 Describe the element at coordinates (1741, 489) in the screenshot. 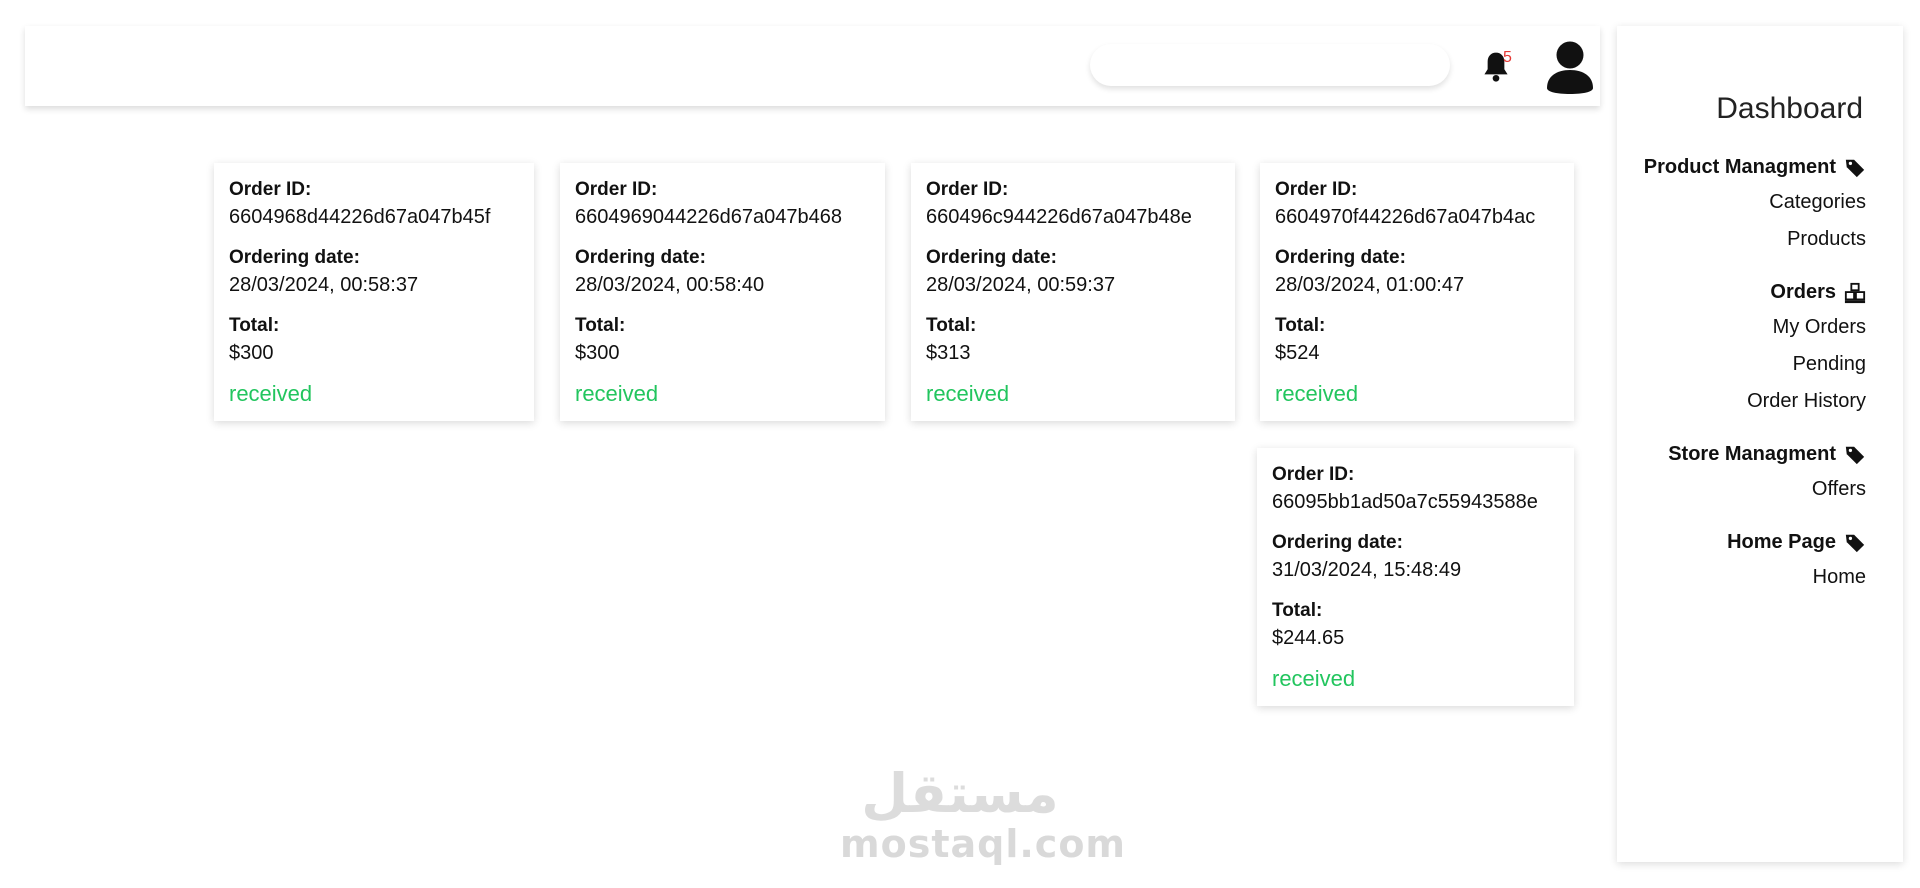

I see `sidebar-link-offers: Offers` at that location.